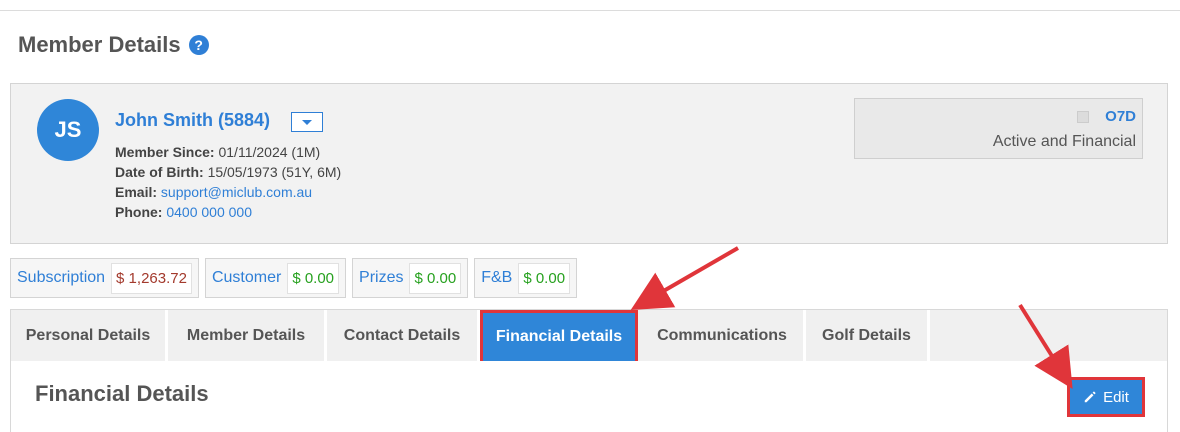 The width and height of the screenshot is (1180, 432). What do you see at coordinates (192, 120) in the screenshot?
I see `member-name: John Smith (5884)` at bounding box center [192, 120].